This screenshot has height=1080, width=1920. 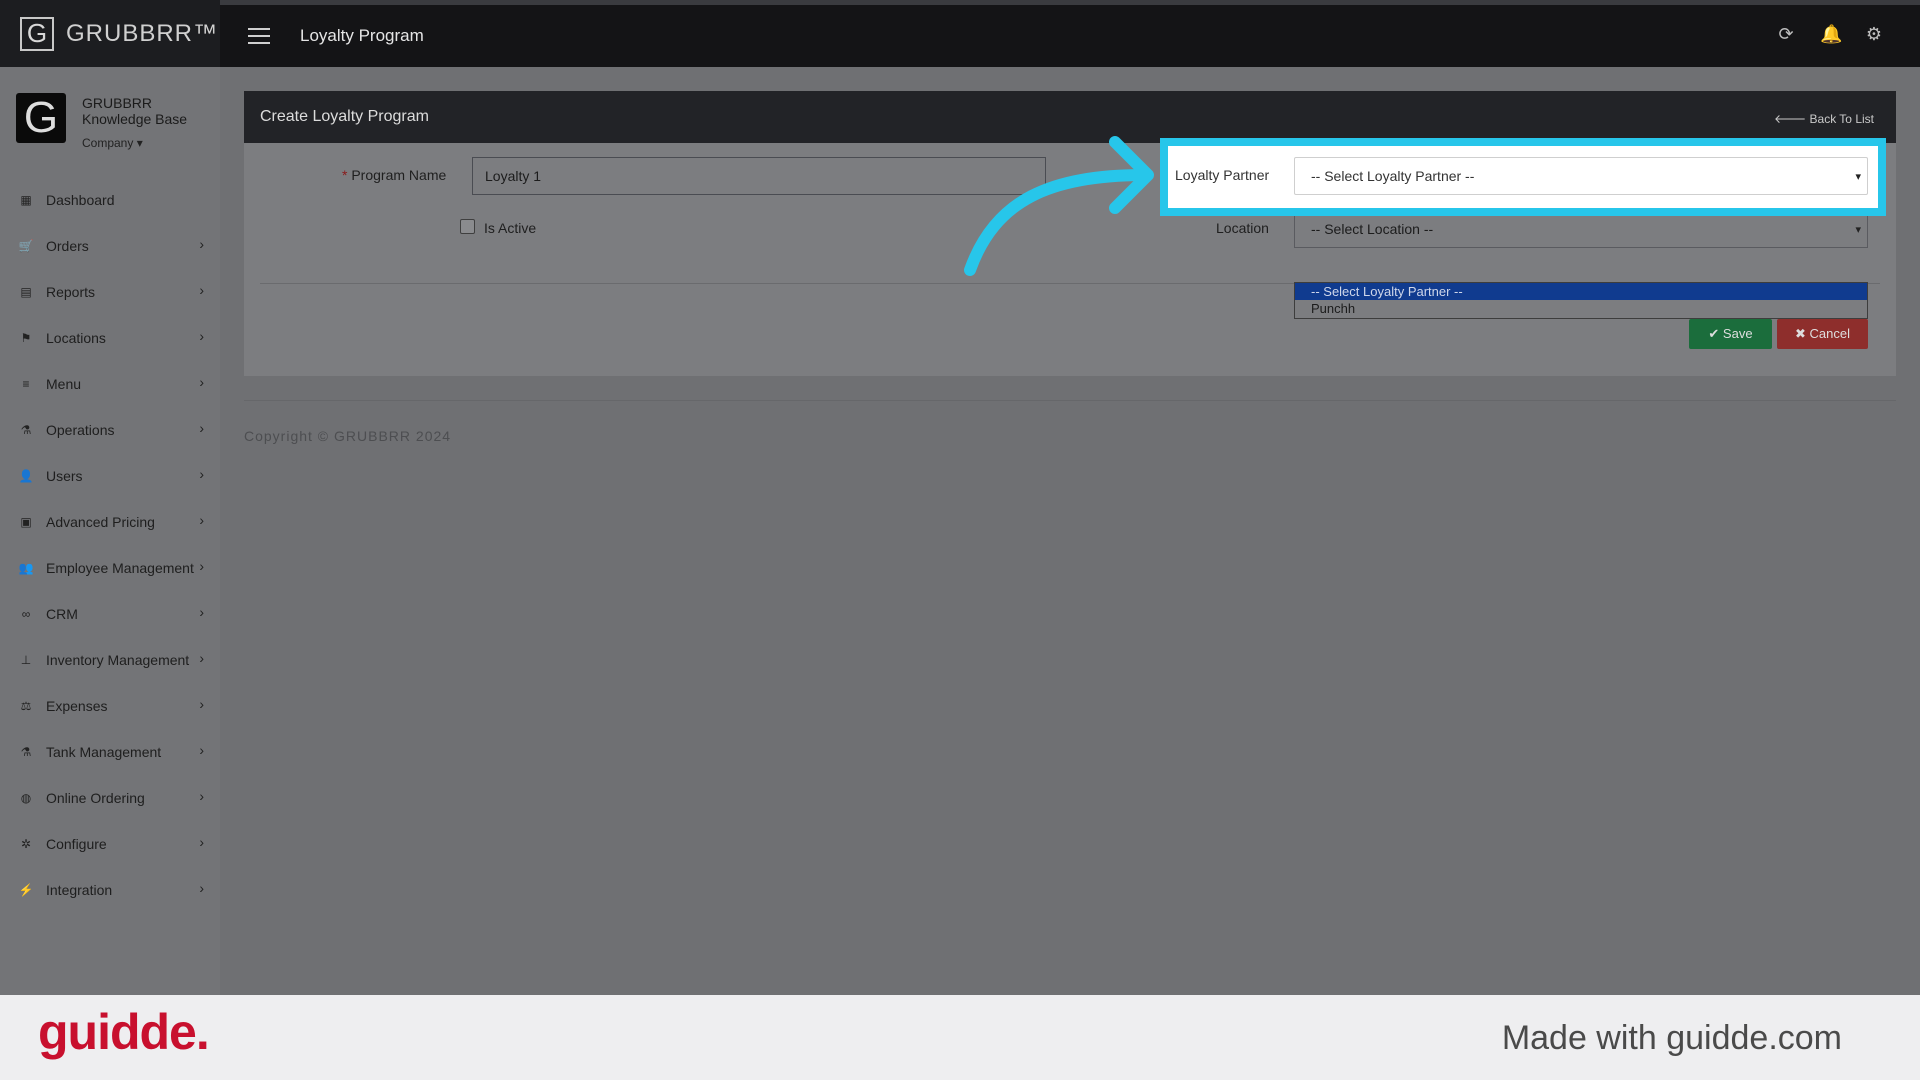 I want to click on link-icon: ∞, so click(x=26, y=614).